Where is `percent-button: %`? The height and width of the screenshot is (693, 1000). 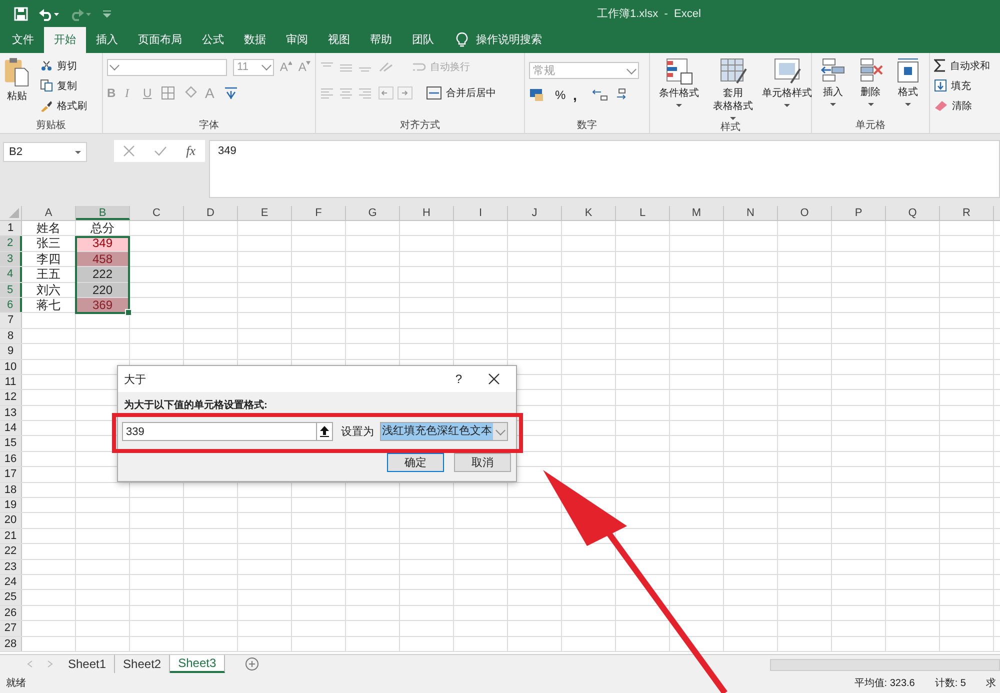
percent-button: % is located at coordinates (561, 95).